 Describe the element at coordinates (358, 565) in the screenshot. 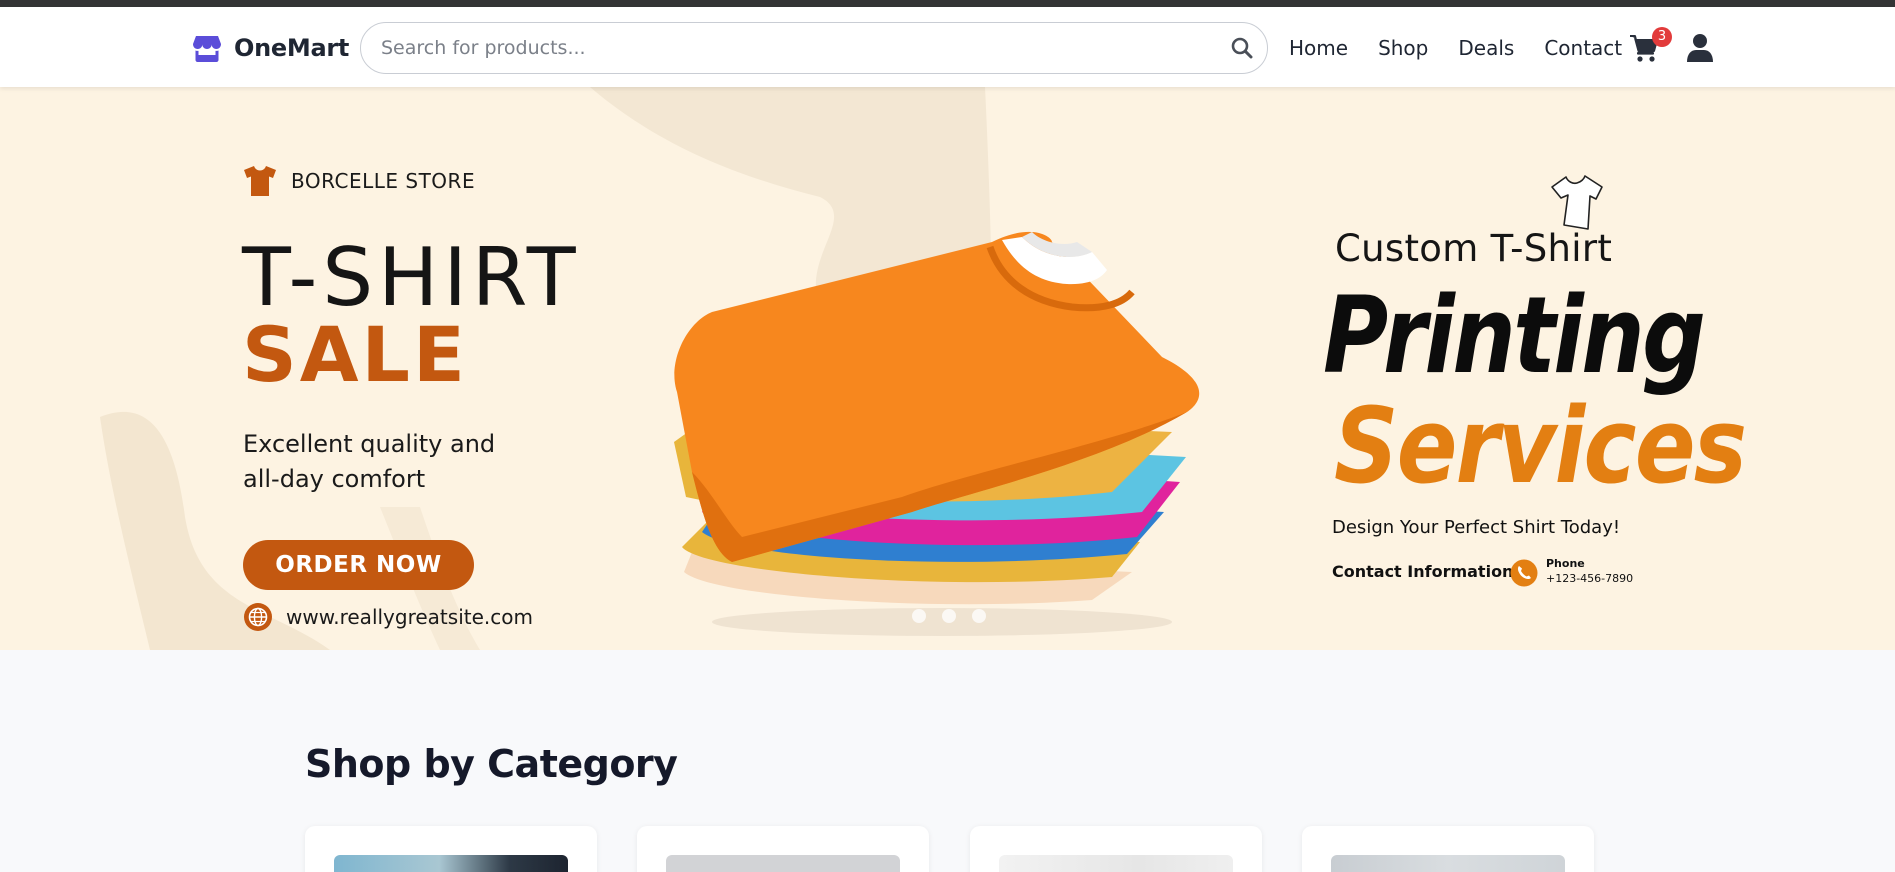

I see `order-now-button: ORDER NOW` at that location.